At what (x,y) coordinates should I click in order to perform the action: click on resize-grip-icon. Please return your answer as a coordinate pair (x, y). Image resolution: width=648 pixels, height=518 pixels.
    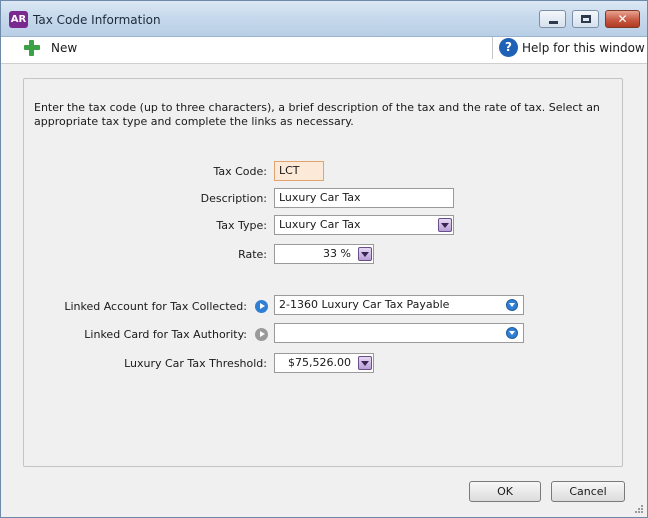
    Looking at the image, I should click on (639, 509).